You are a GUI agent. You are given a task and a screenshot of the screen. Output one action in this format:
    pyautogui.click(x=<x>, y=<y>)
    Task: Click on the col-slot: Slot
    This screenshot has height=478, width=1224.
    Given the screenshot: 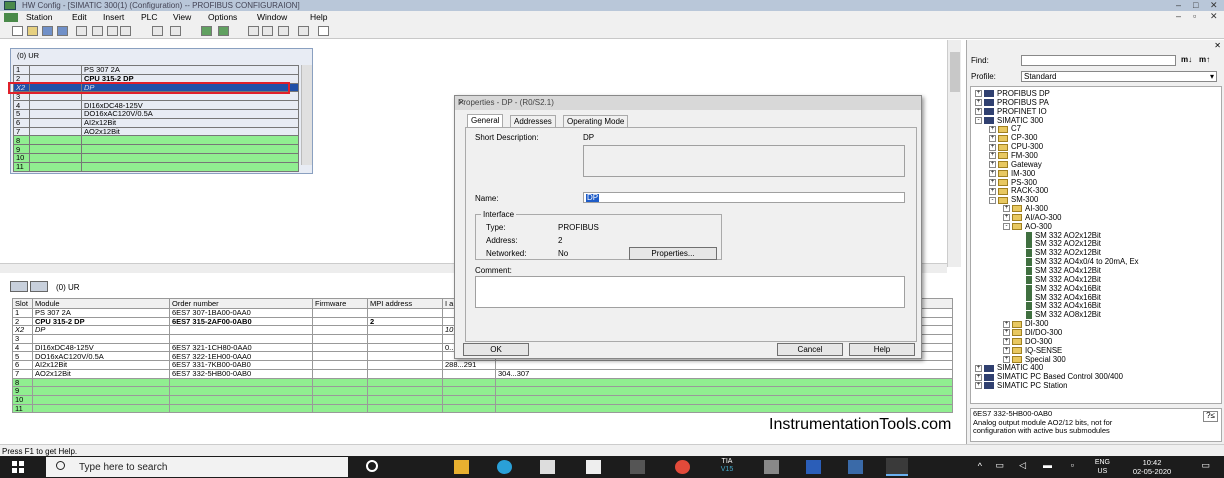 What is the action you would take?
    pyautogui.click(x=22, y=303)
    